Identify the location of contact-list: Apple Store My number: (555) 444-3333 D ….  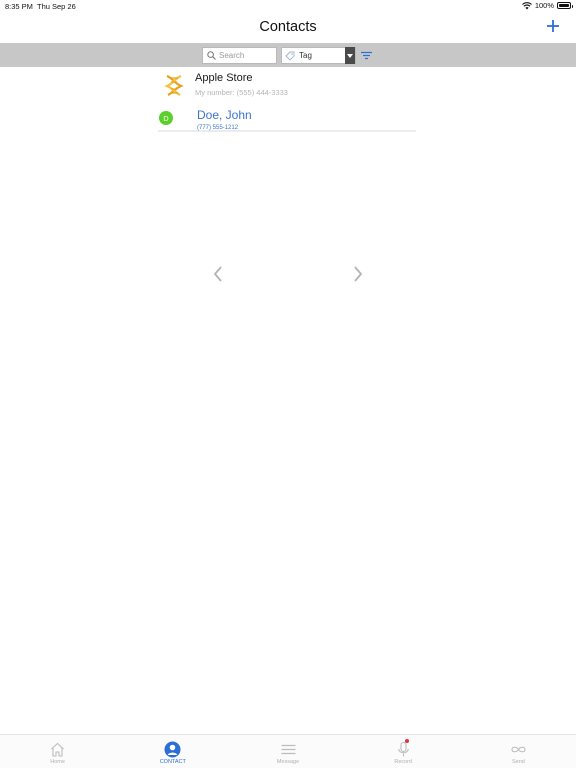
(287, 99).